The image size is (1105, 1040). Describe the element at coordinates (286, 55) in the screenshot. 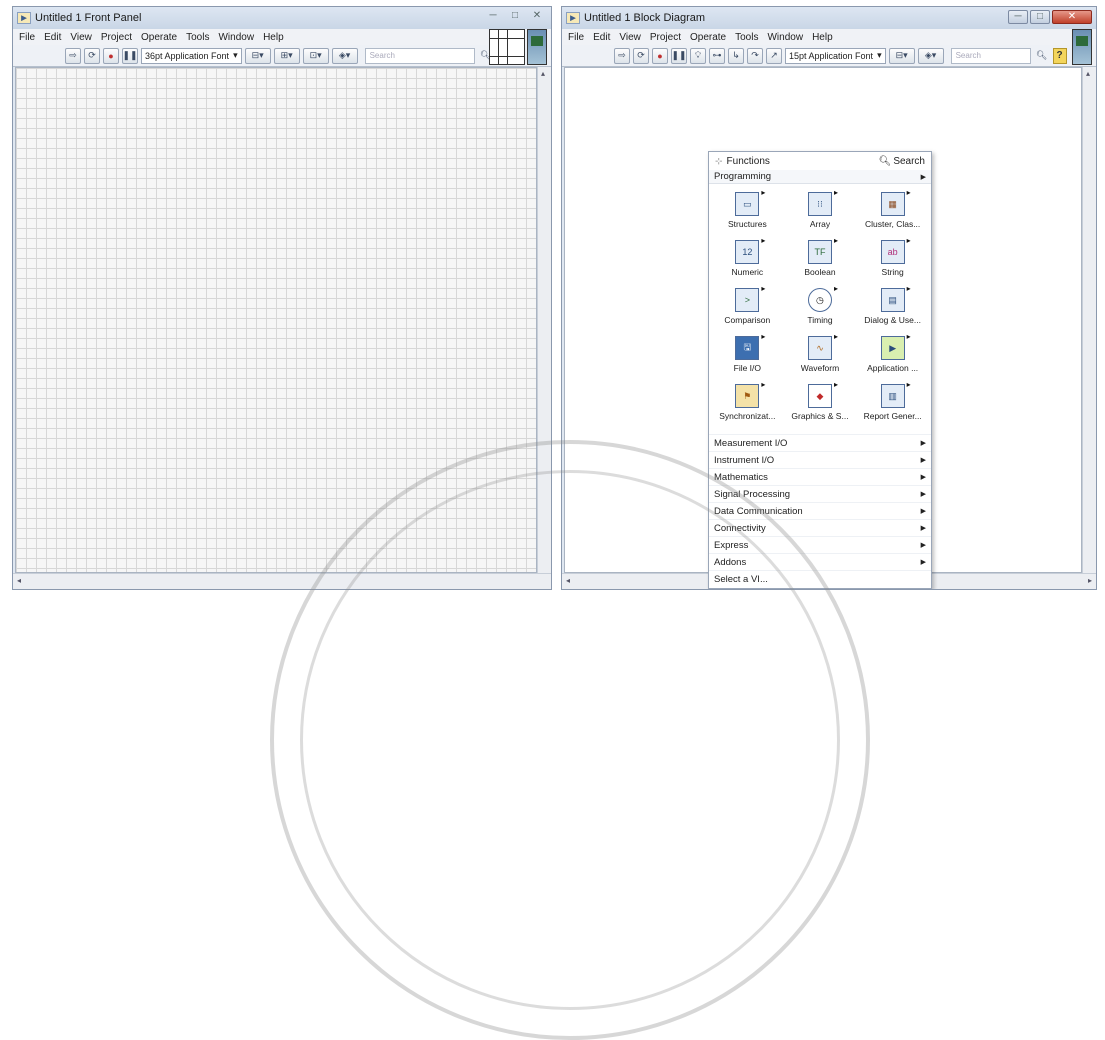

I see `distribute-objects-icon: ⊞▾` at that location.